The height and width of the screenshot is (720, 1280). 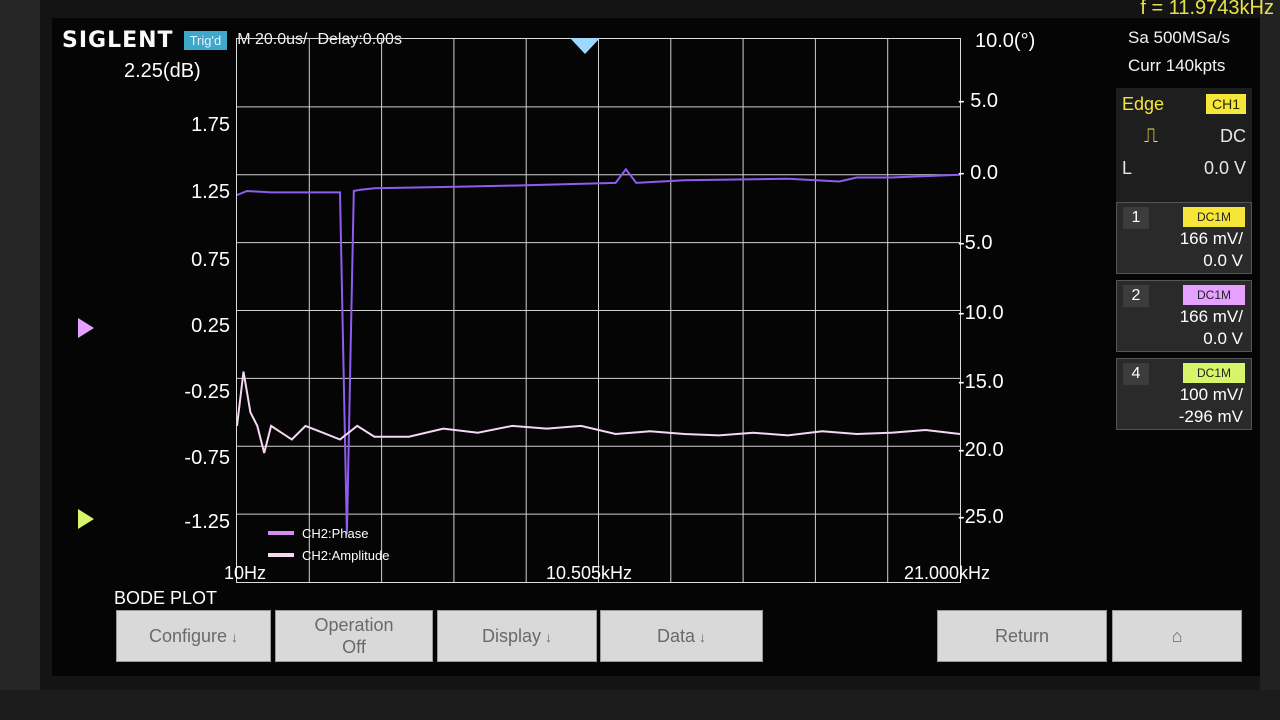 I want to click on channel-4-box: 4 DC1M 100 mV/ -296 mV, so click(x=1184, y=394).